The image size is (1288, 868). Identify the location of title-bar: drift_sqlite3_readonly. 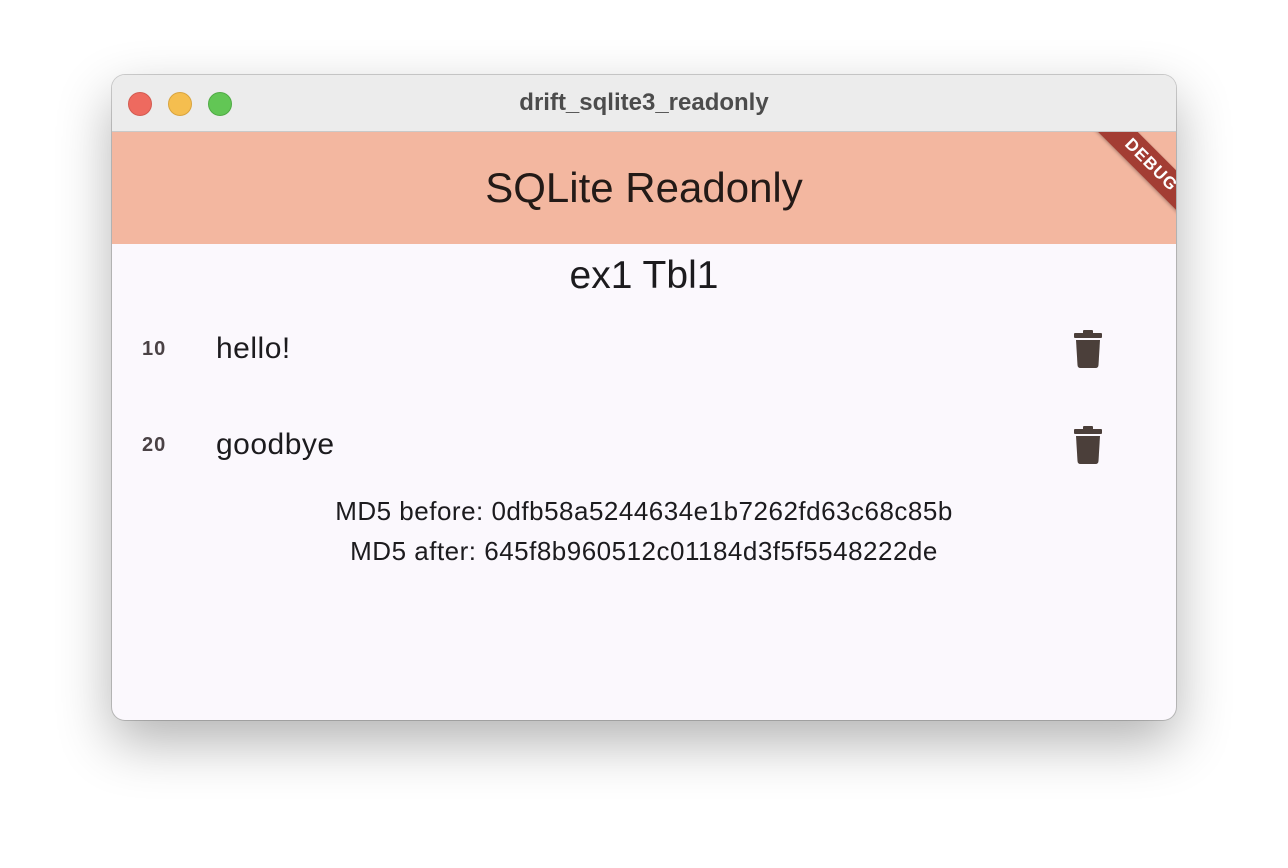
(644, 103).